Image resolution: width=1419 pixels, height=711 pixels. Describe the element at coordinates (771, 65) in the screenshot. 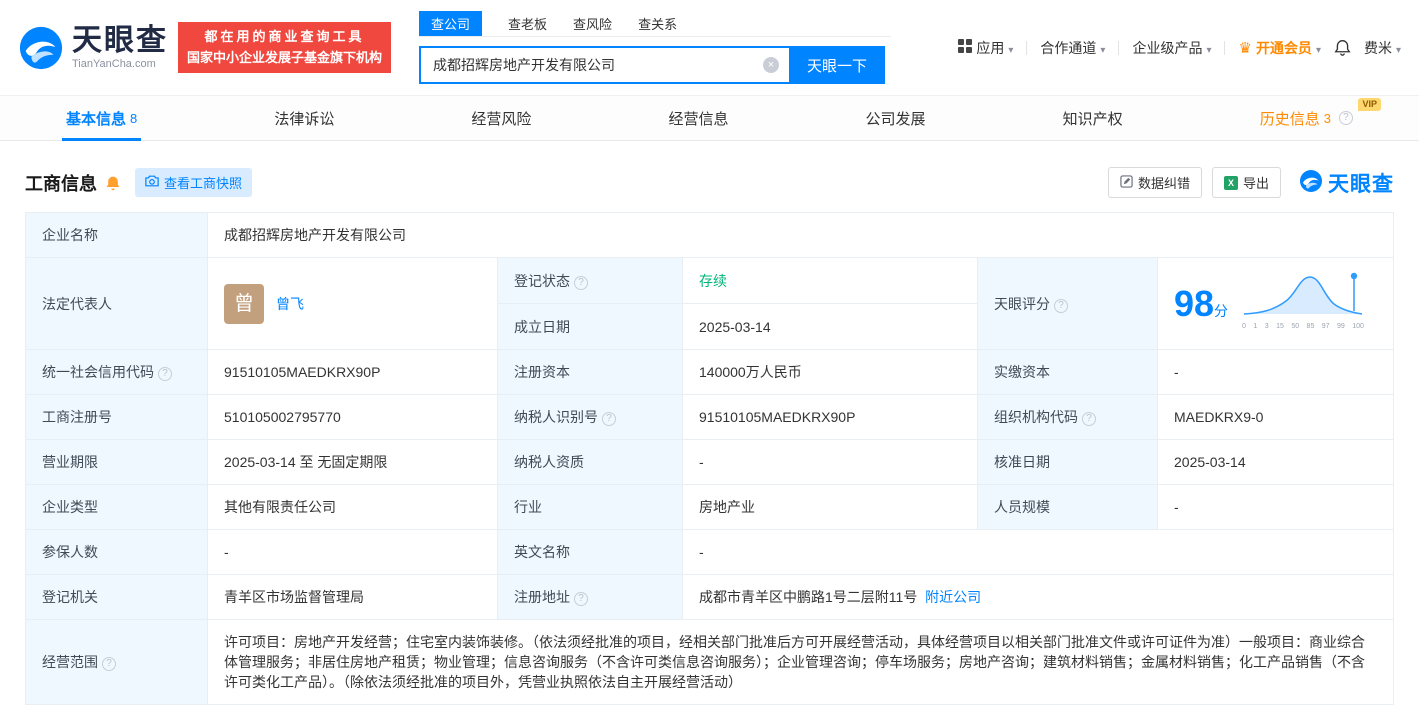

I see `clear-search-icon` at that location.